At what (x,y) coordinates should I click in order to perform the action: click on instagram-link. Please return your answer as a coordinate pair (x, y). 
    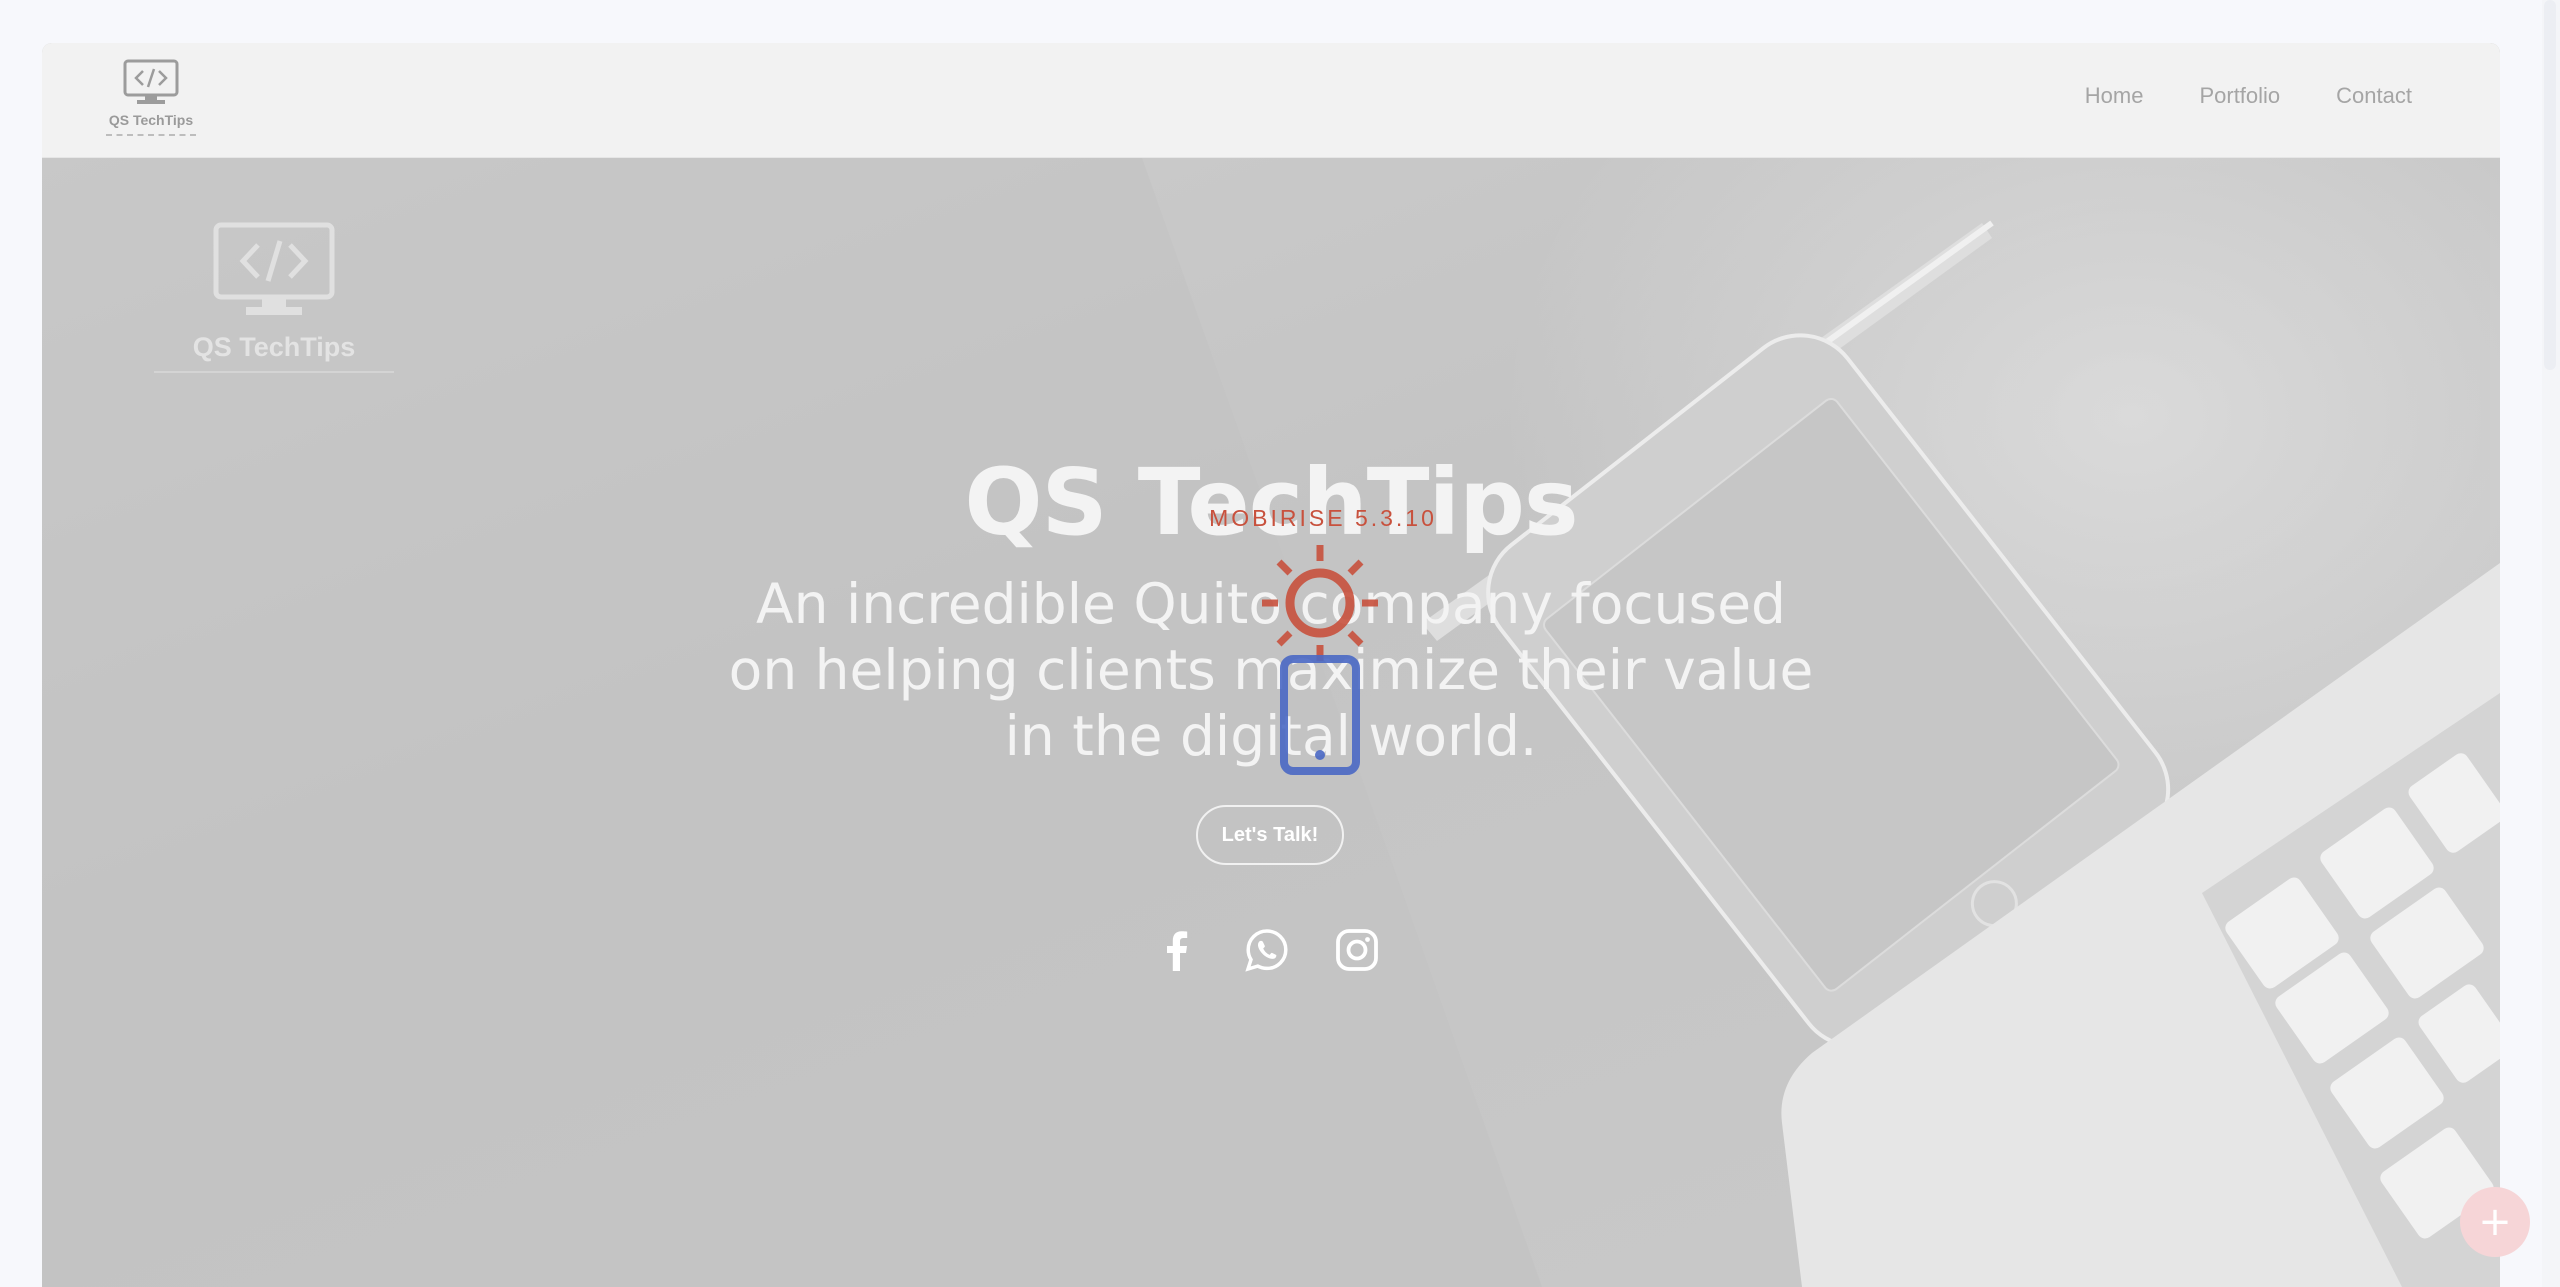
    Looking at the image, I should click on (1357, 950).